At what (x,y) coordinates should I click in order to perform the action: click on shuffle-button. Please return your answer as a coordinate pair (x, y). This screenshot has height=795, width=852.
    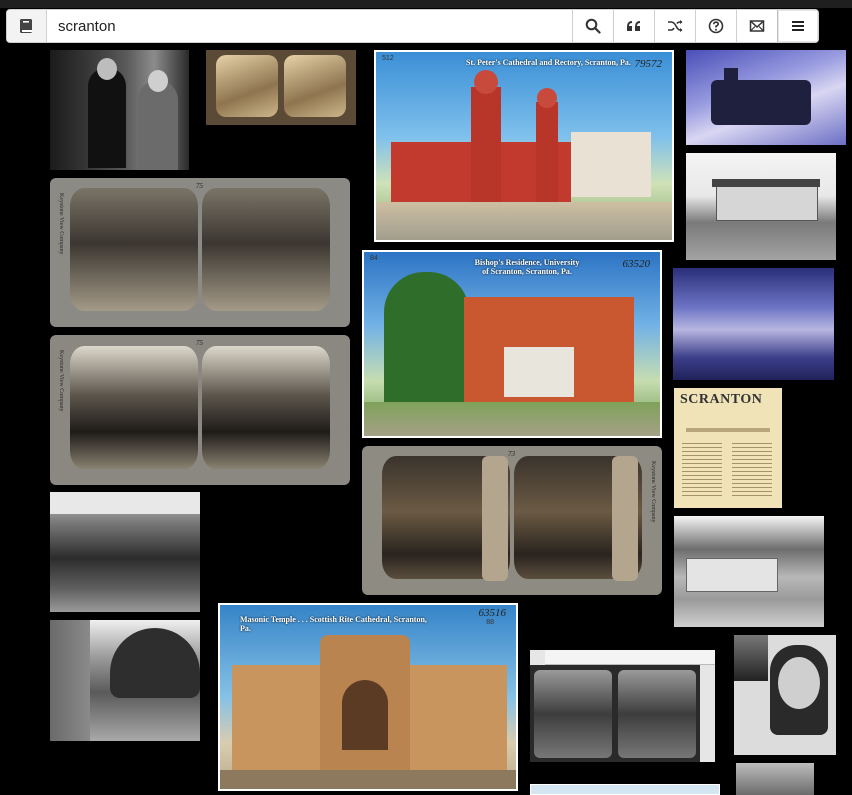
    Looking at the image, I should click on (674, 26).